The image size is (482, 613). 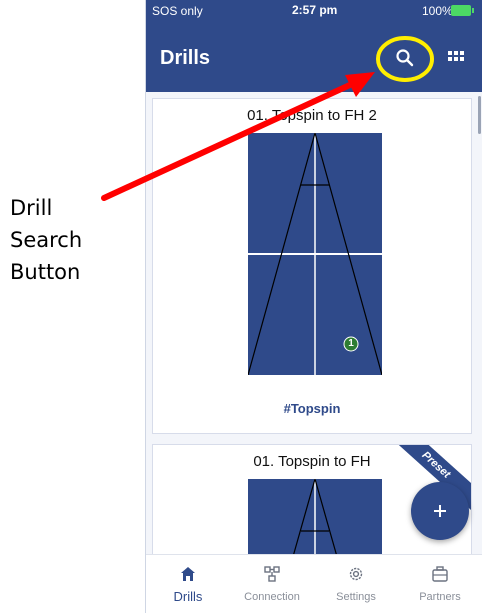 What do you see at coordinates (440, 574) in the screenshot?
I see `briefcase-icon` at bounding box center [440, 574].